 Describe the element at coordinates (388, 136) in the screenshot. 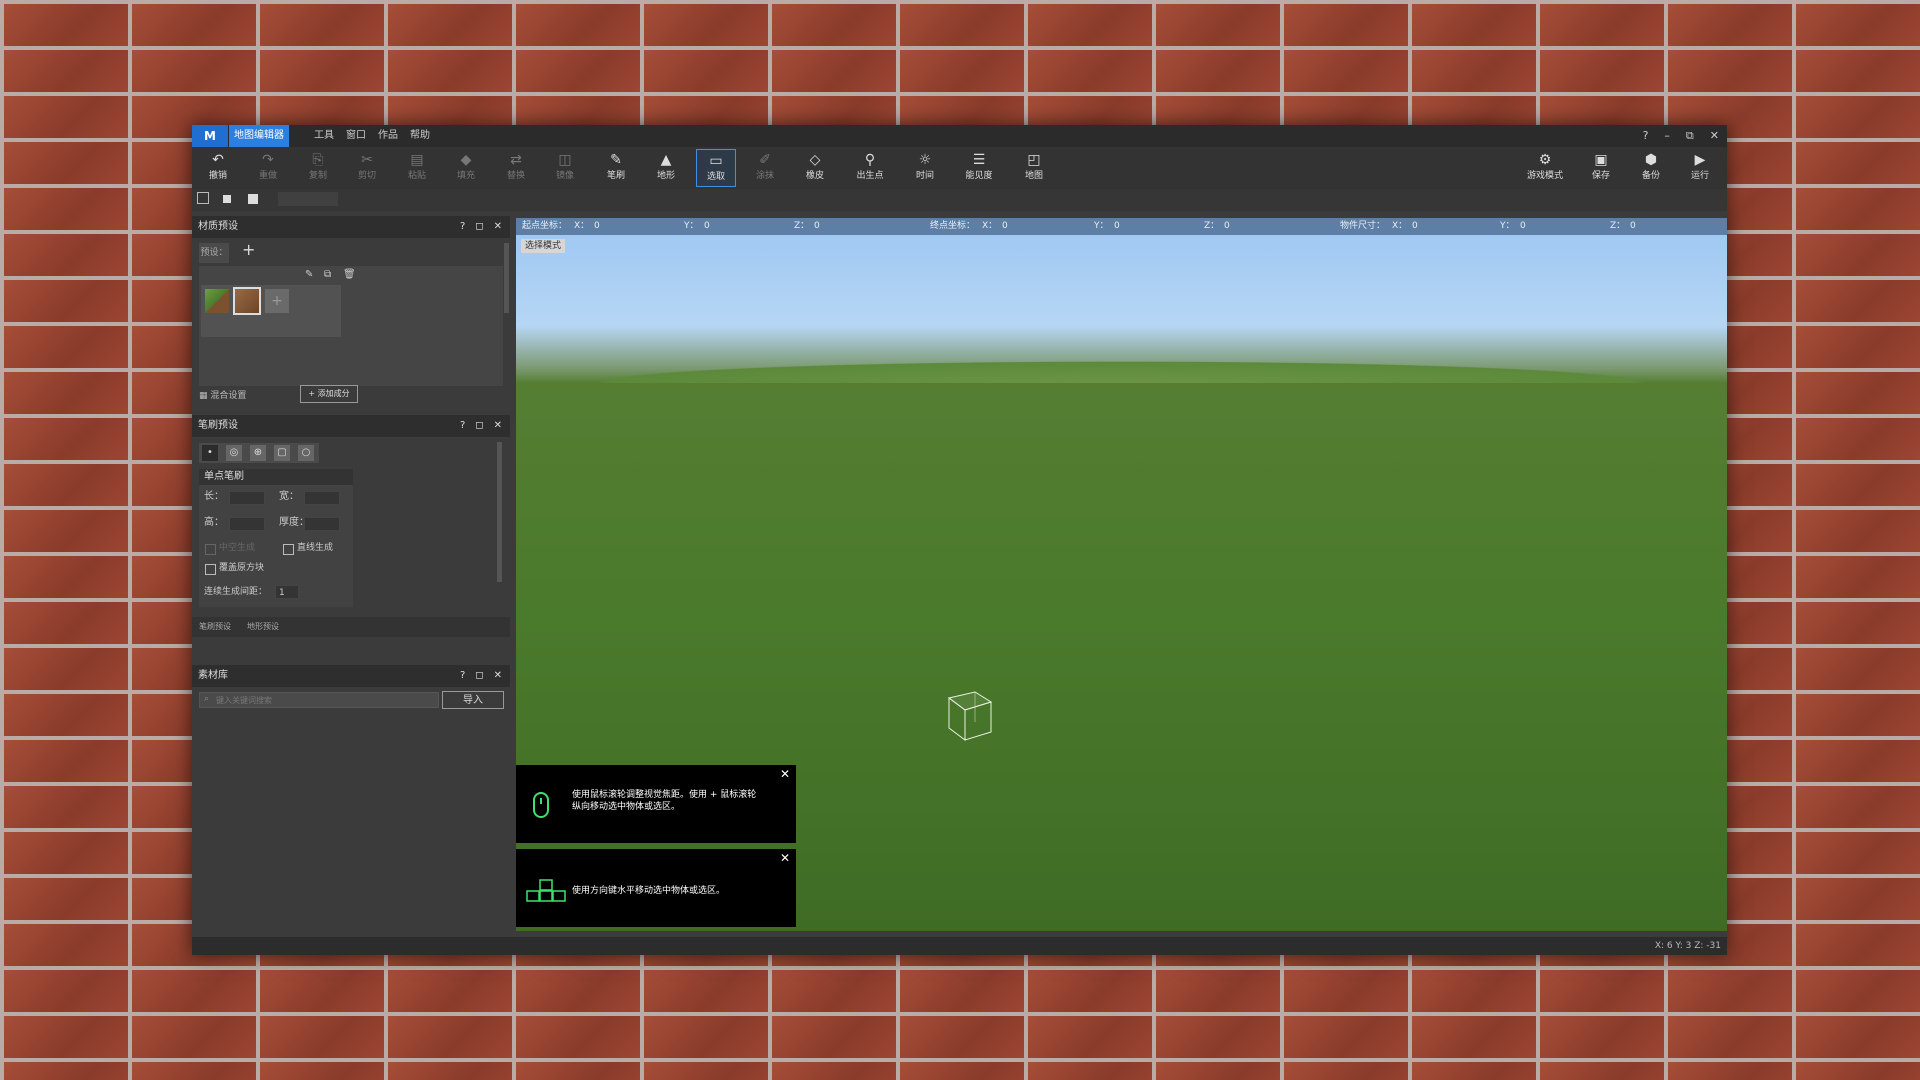

I see `menu-works: 作品` at that location.